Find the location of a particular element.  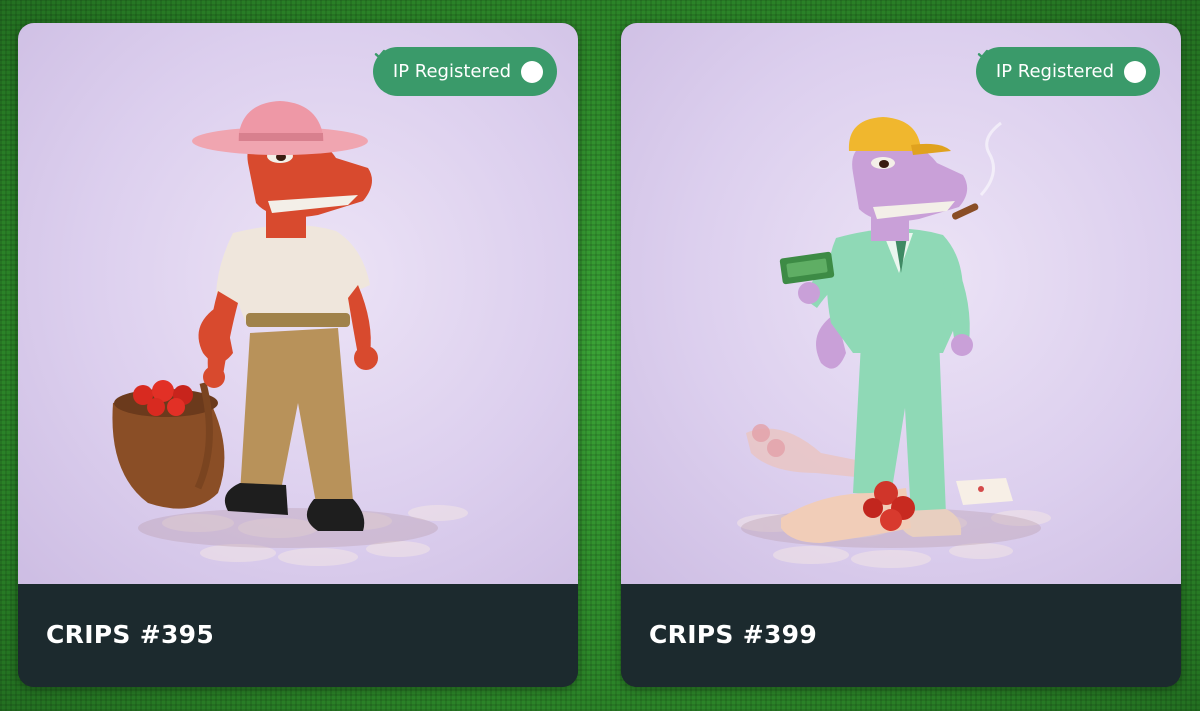

card-footer: CRIPS #395 is located at coordinates (298, 635).